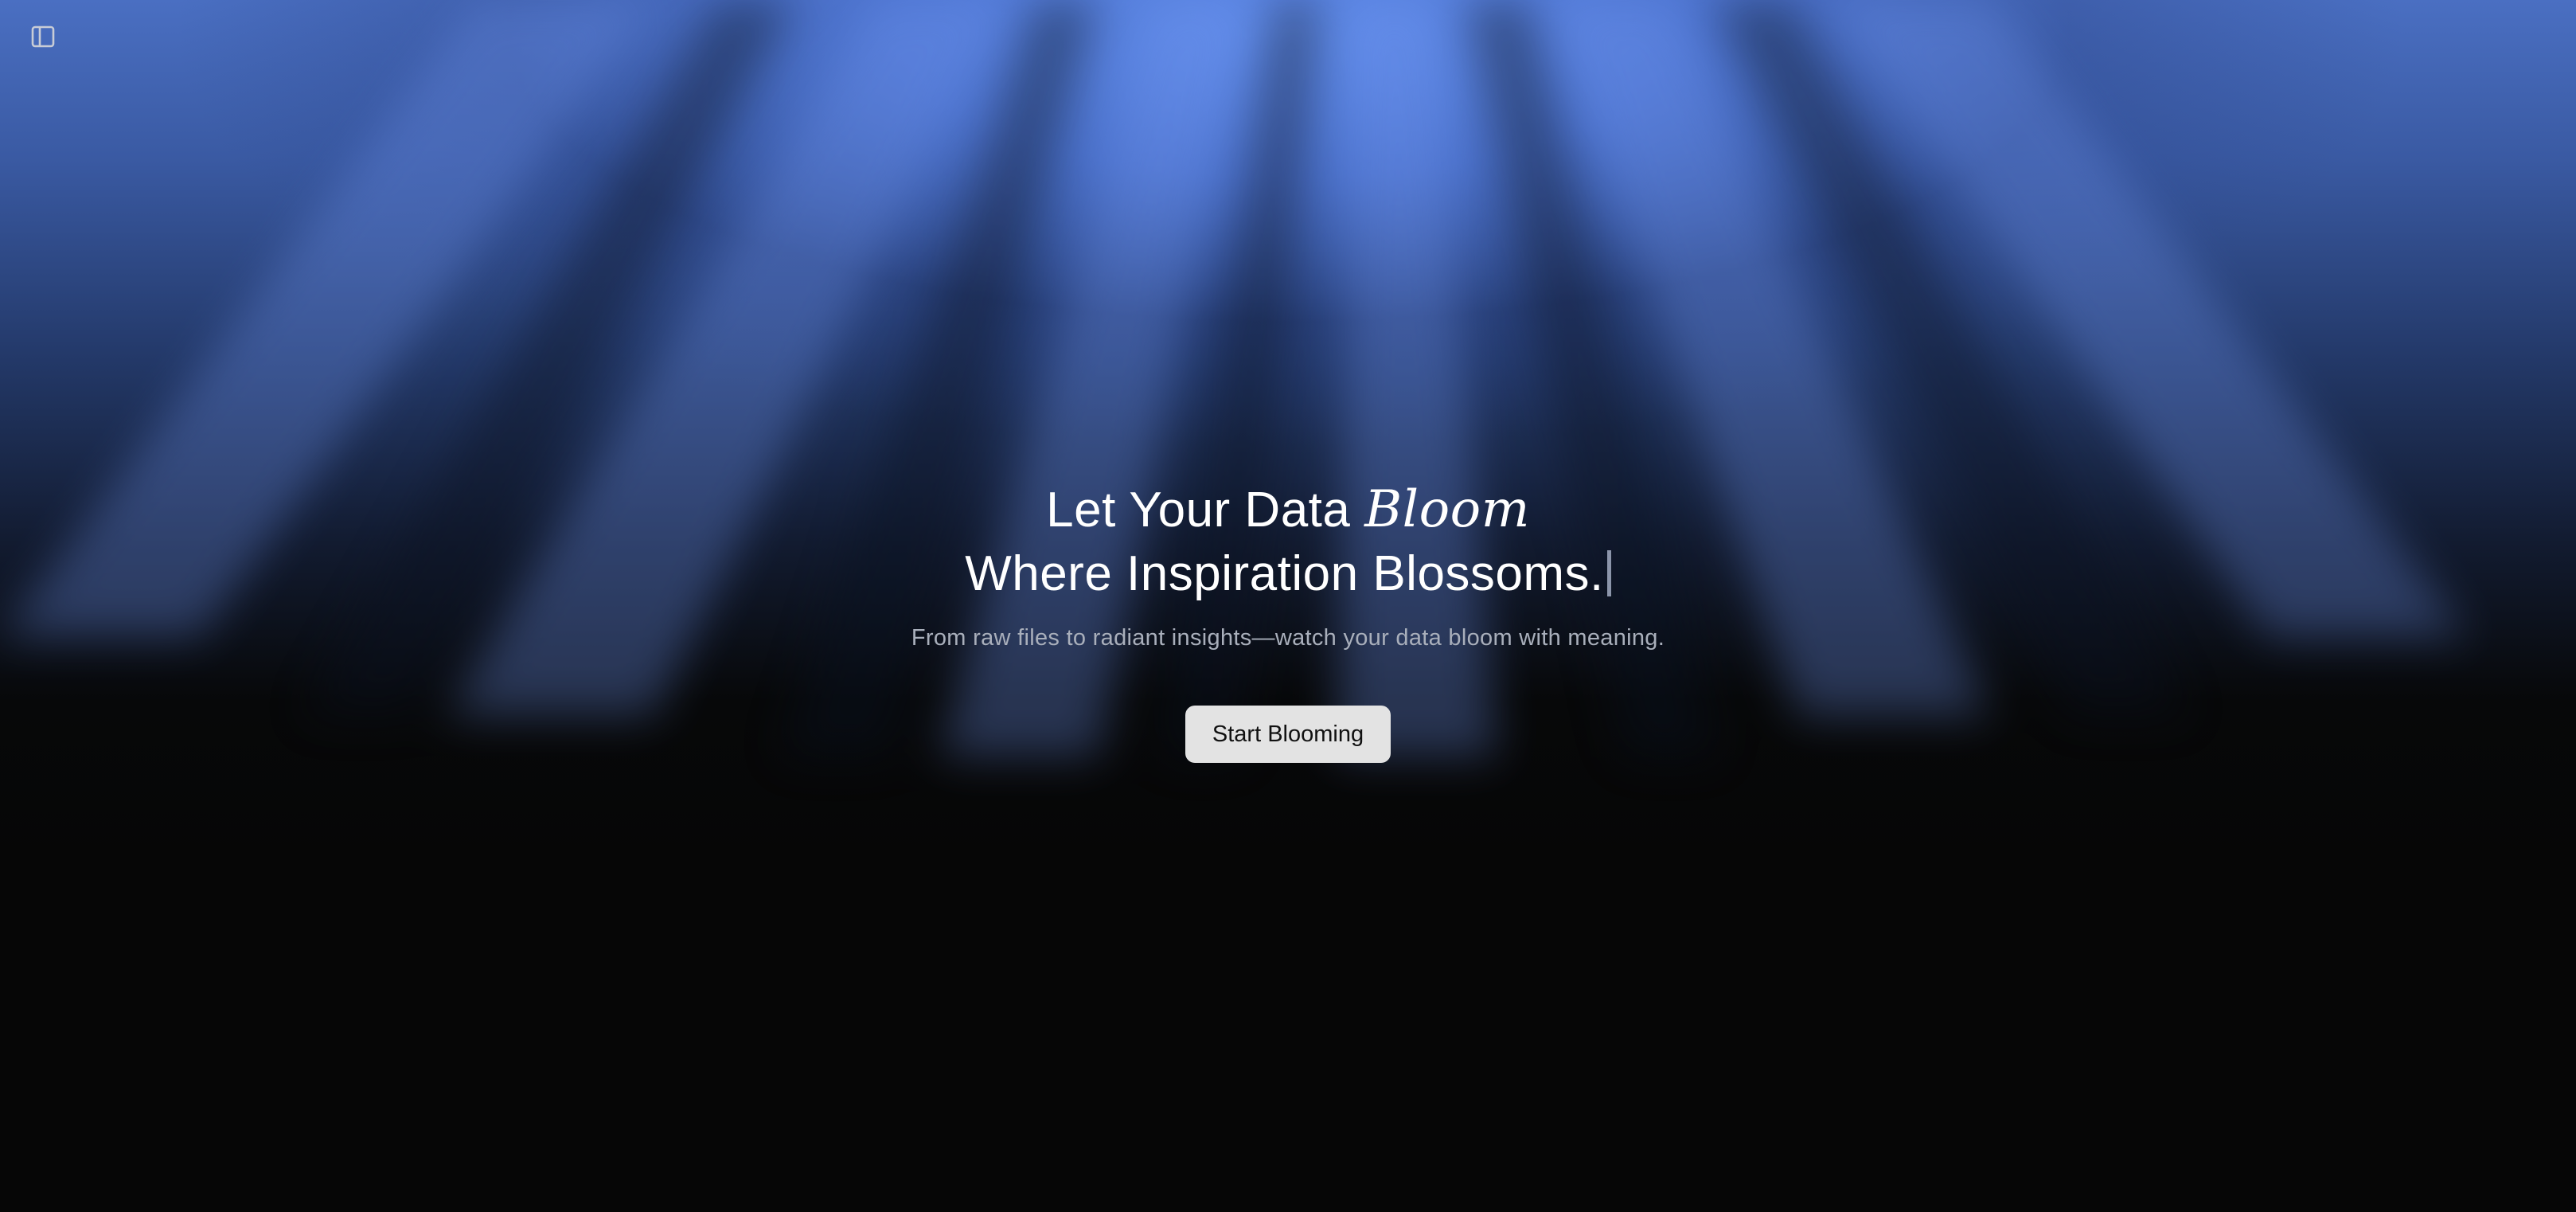  I want to click on start-blooming-button: Start Blooming, so click(1288, 734).